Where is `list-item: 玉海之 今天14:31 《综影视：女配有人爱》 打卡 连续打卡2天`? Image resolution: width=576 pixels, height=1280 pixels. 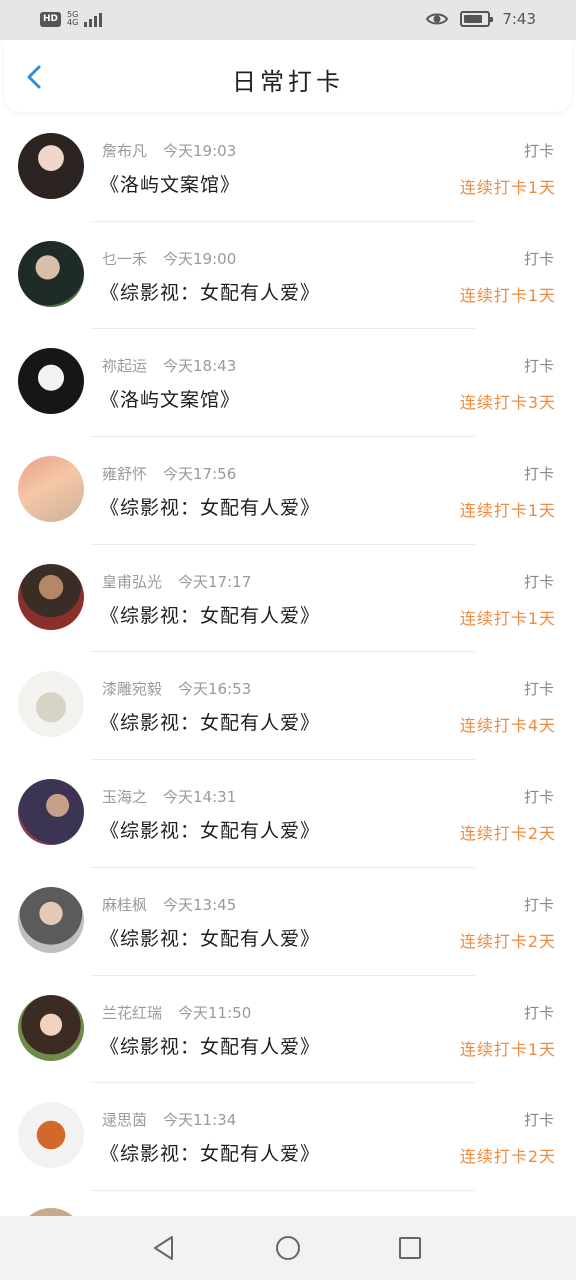
list-item: 玉海之 今天14:31 《综影视：女配有人爱》 打卡 连续打卡2天 is located at coordinates (288, 814).